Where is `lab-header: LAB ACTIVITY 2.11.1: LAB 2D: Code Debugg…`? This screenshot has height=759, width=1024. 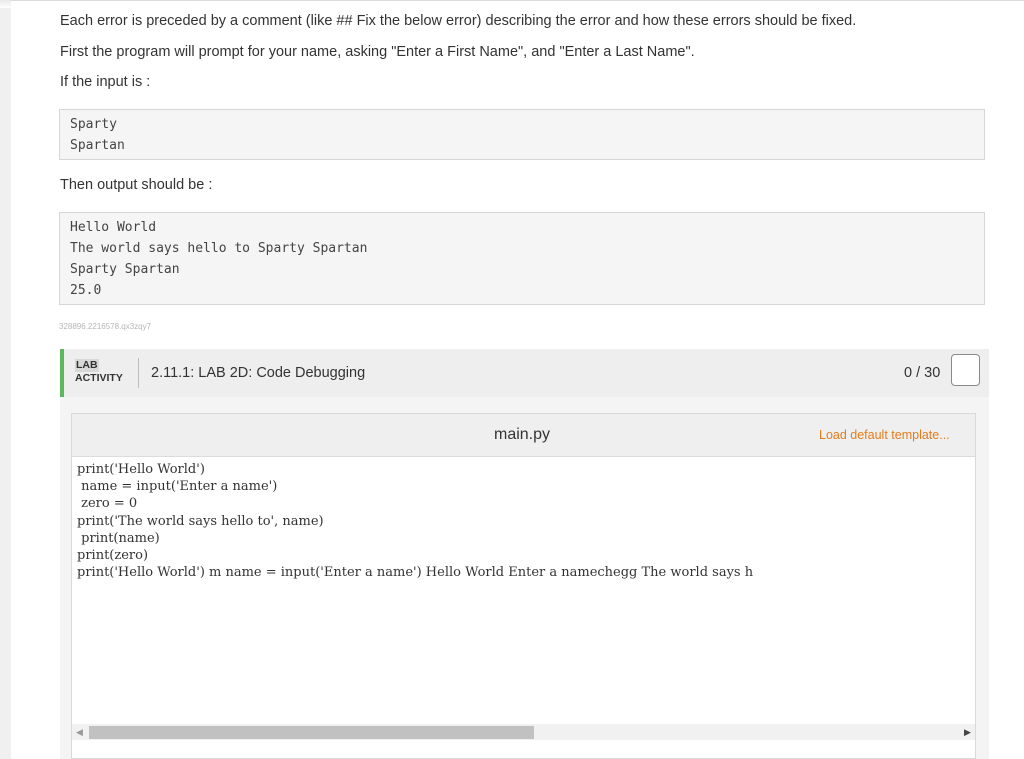 lab-header: LAB ACTIVITY 2.11.1: LAB 2D: Code Debugg… is located at coordinates (524, 373).